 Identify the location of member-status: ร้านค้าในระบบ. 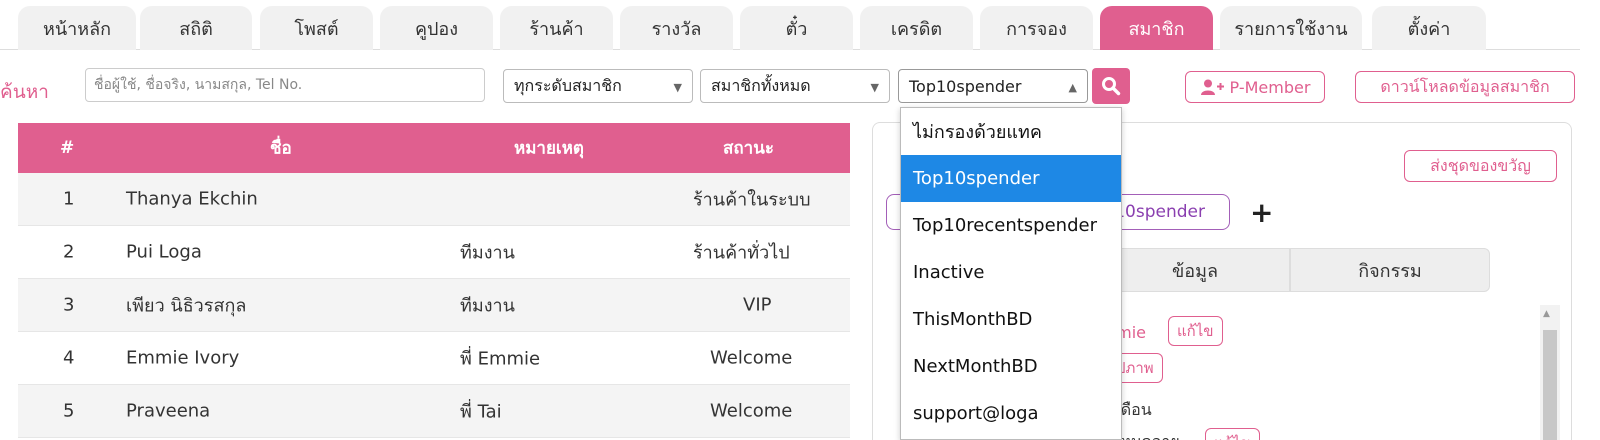
(752, 200).